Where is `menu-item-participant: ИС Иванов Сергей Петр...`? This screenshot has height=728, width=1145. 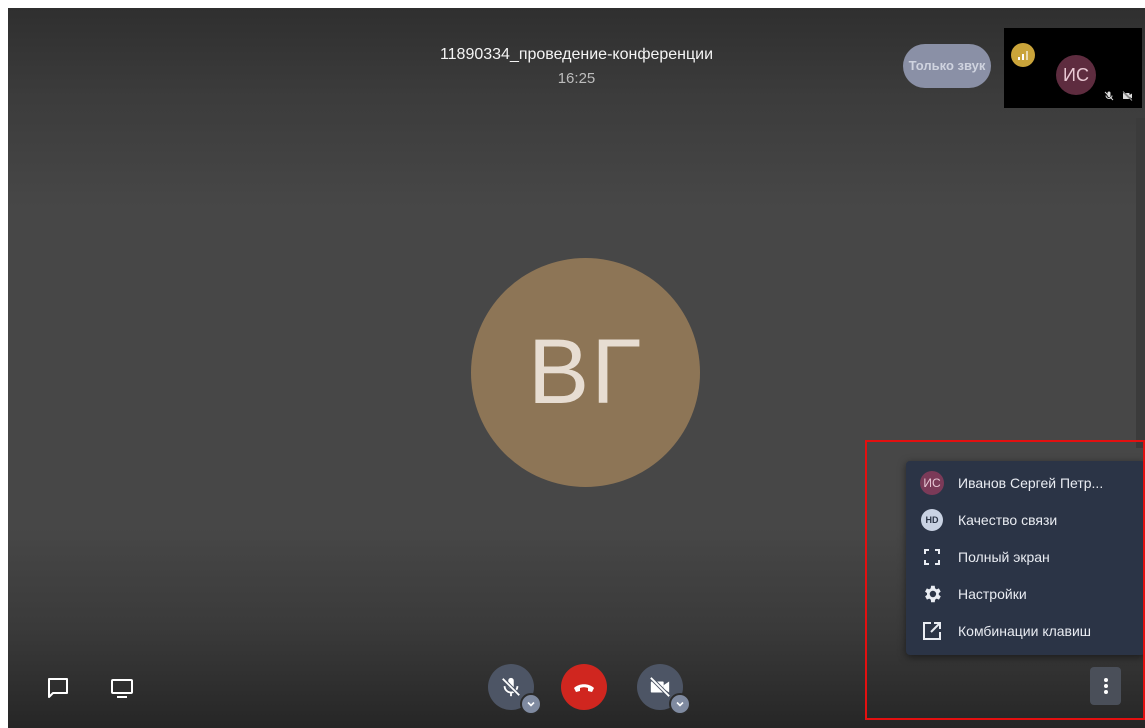 menu-item-participant: ИС Иванов Сергей Петр... is located at coordinates (1025, 483).